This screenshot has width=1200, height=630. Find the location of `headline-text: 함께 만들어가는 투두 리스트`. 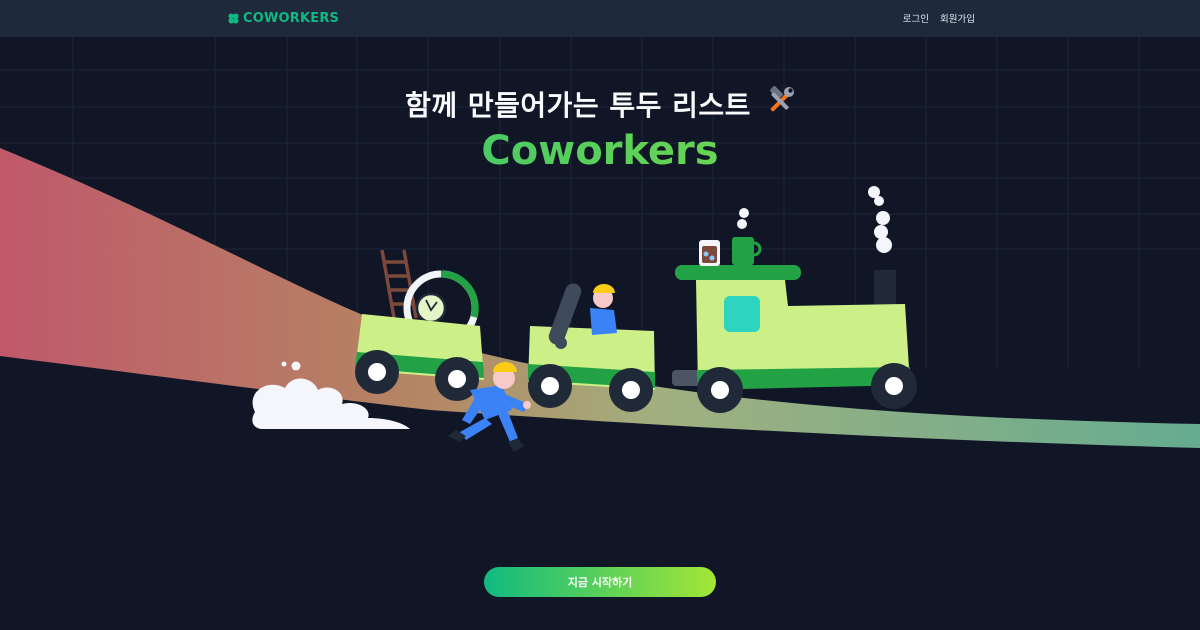

headline-text: 함께 만들어가는 투두 리스트 is located at coordinates (578, 105).